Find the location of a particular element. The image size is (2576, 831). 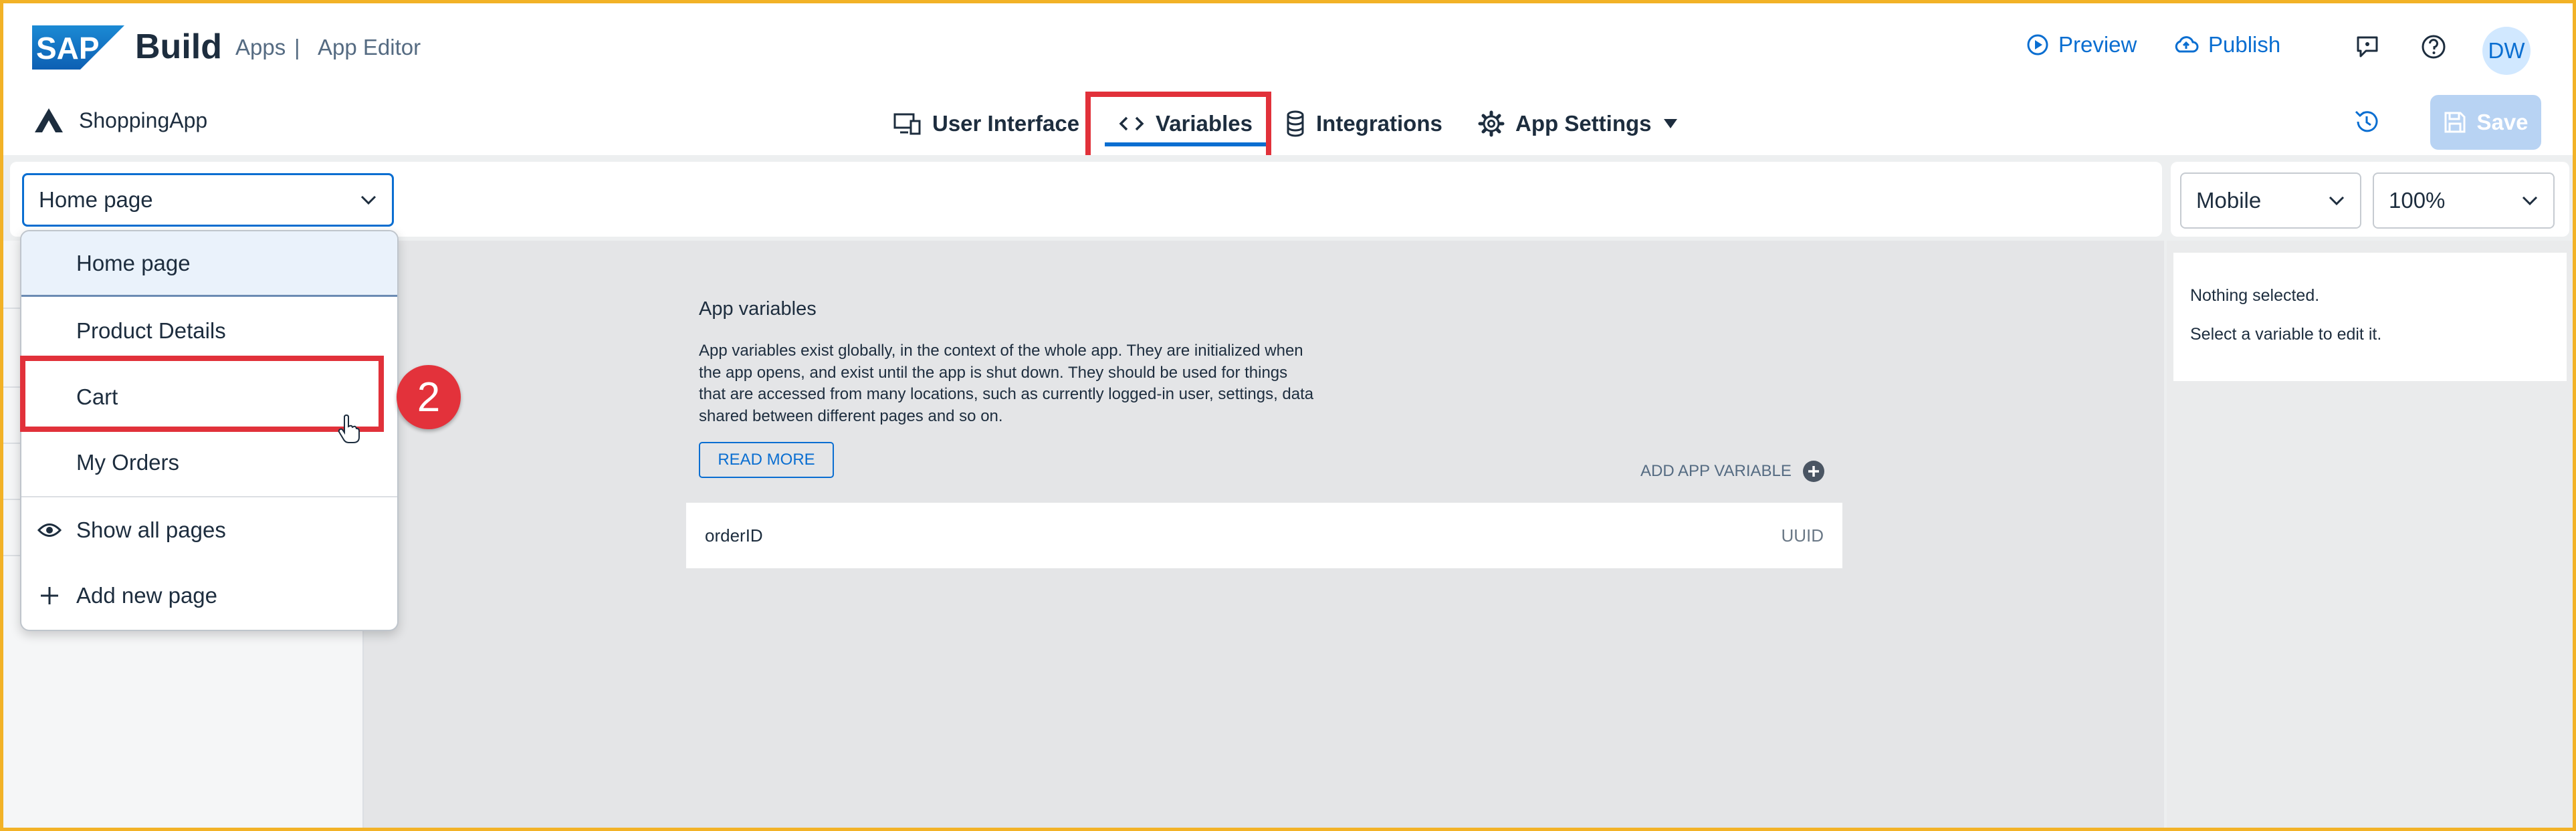

sap-logo-mark: SAP is located at coordinates (78, 47).